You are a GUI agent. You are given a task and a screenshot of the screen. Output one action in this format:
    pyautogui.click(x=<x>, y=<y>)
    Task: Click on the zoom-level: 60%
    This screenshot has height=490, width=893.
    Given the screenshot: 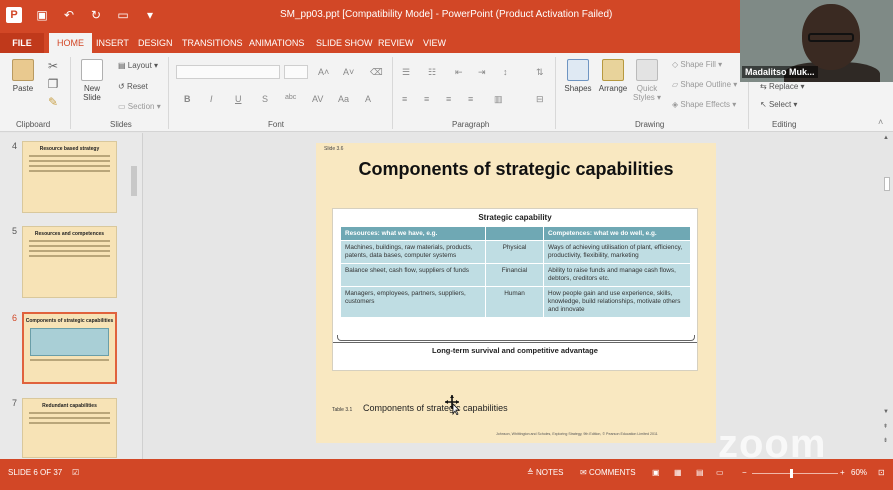 What is the action you would take?
    pyautogui.click(x=859, y=472)
    